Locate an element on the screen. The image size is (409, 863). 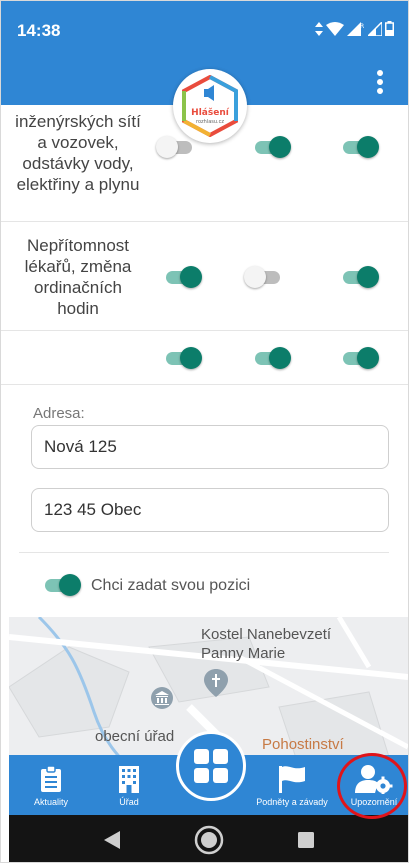
nav-office: Úřad is located at coordinates (129, 785).